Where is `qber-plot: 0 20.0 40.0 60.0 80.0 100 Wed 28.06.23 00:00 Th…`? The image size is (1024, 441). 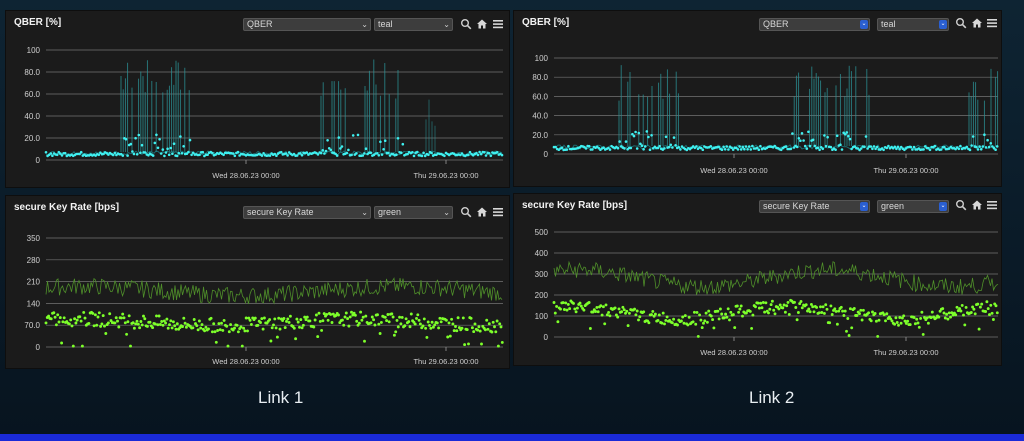 qber-plot: 0 20.0 40.0 60.0 80.0 100 Wed 28.06.23 00:00 Th… is located at coordinates (765, 114).